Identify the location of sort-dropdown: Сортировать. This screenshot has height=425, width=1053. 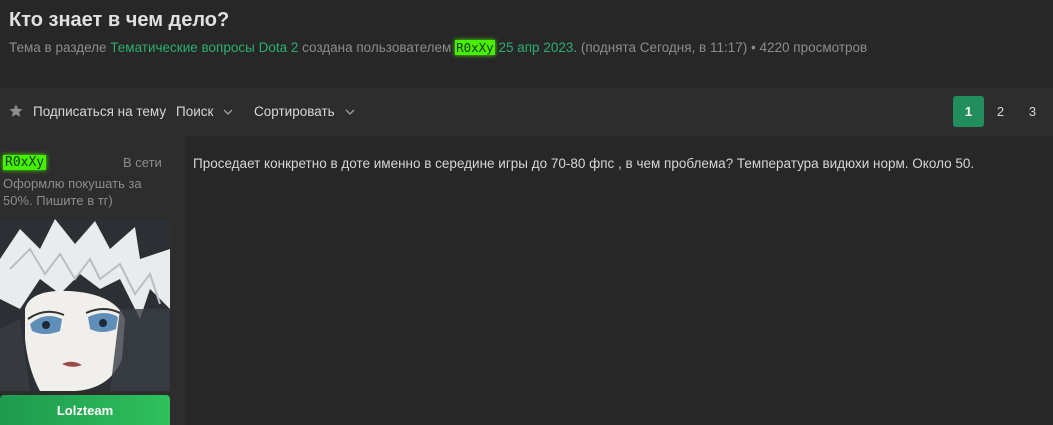
(304, 111).